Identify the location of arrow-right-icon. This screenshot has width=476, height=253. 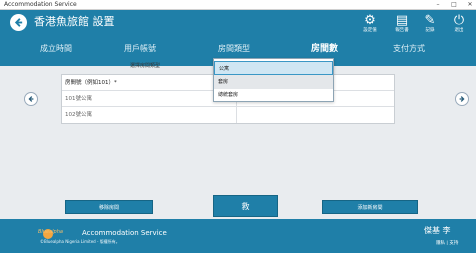
(462, 99).